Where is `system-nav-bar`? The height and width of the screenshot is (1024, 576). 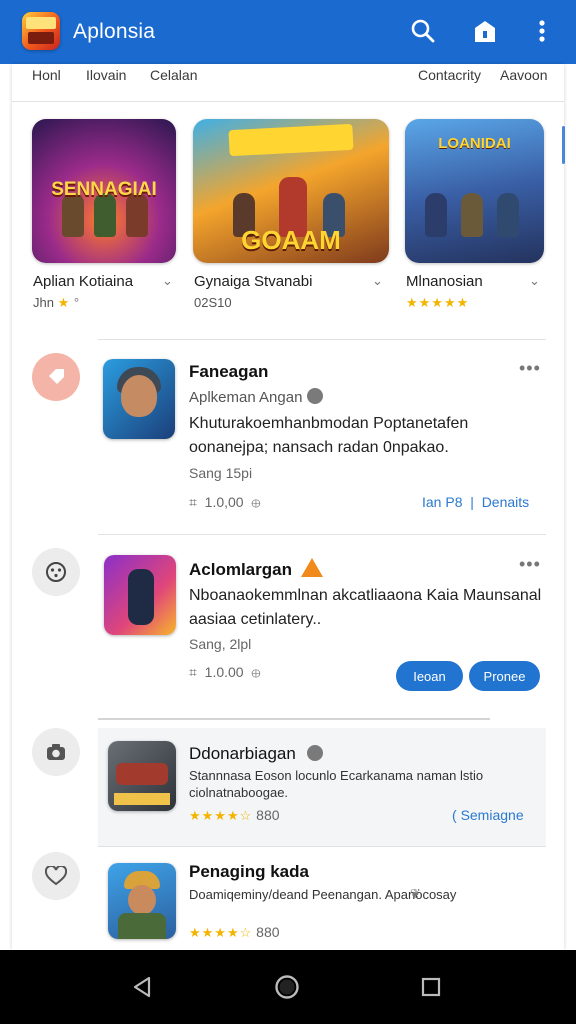
system-nav-bar is located at coordinates (288, 987).